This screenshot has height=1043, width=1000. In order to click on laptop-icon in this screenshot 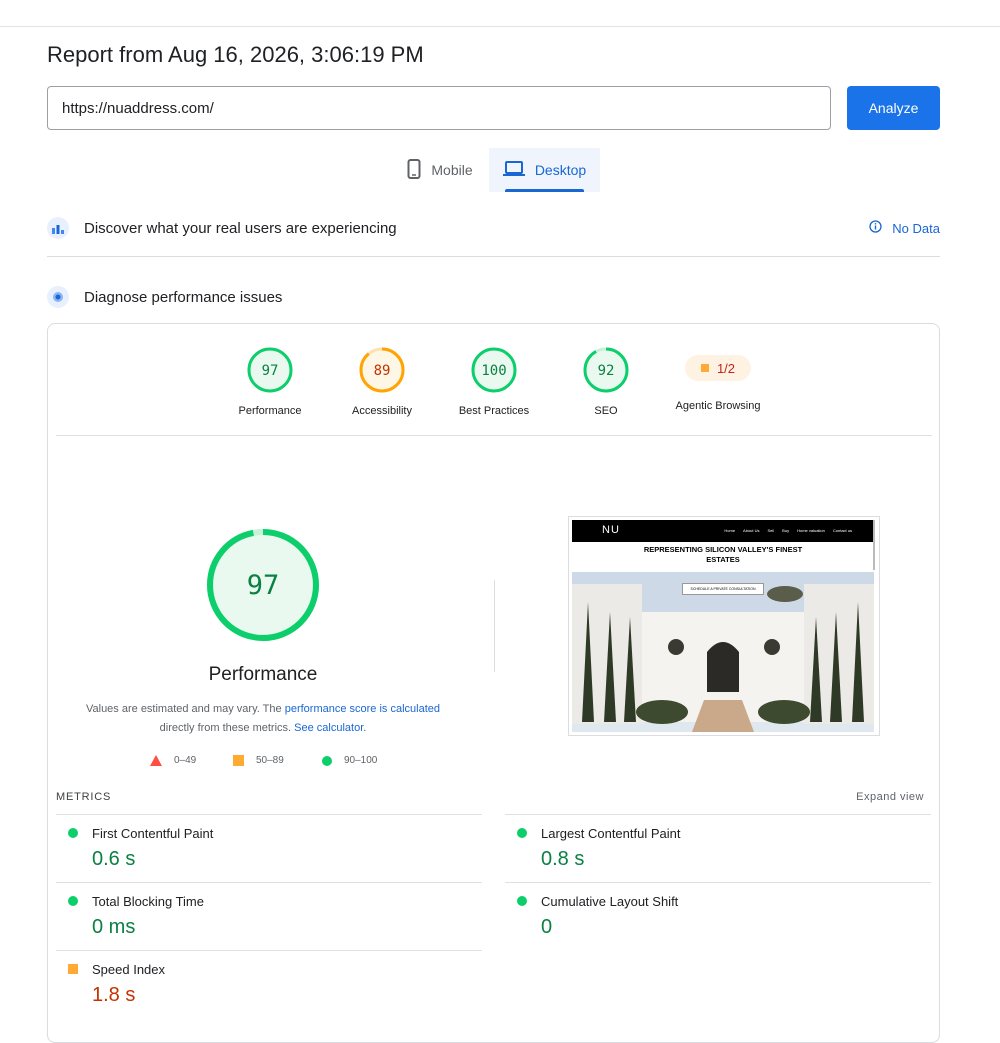, I will do `click(513, 170)`.